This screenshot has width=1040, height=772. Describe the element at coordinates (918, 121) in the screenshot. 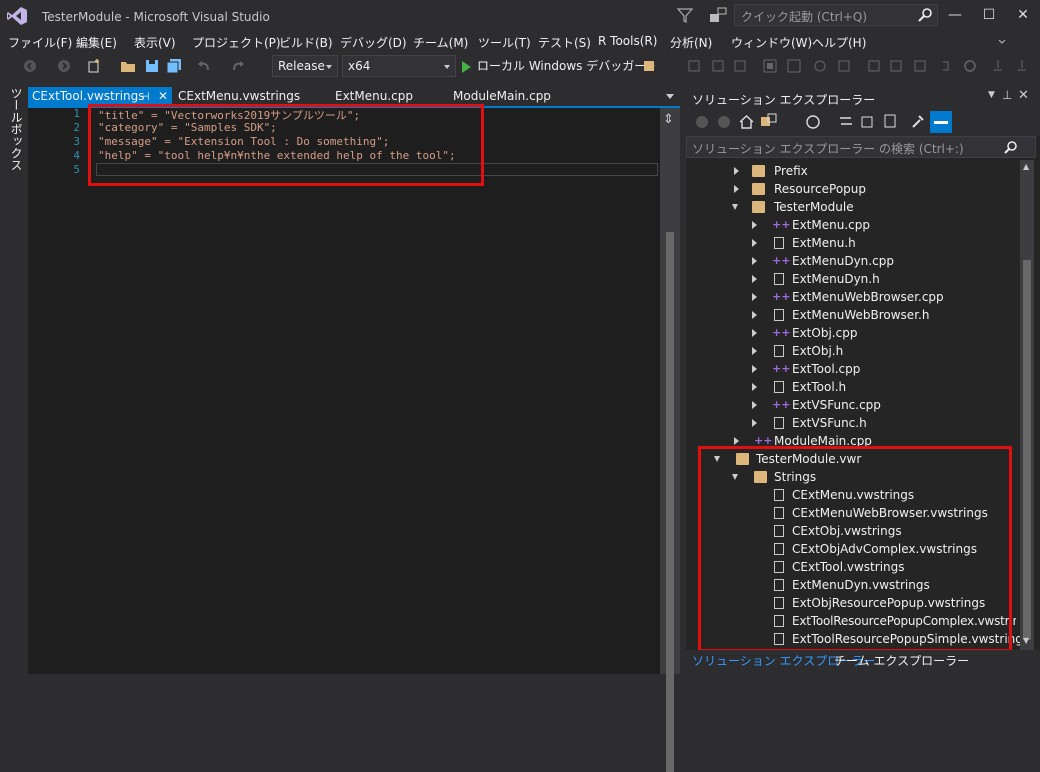

I see `properties-icon` at that location.